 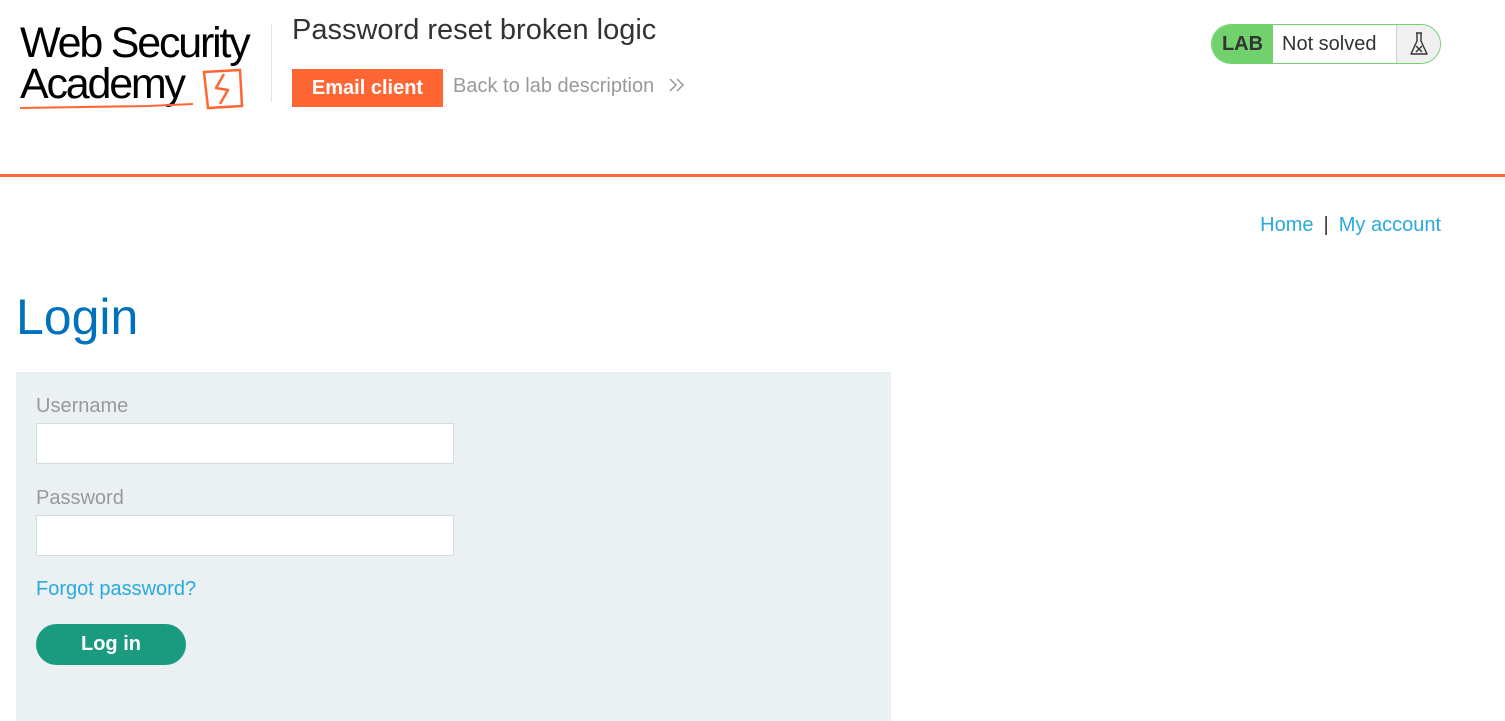 I want to click on header-divider, so click(x=271, y=63).